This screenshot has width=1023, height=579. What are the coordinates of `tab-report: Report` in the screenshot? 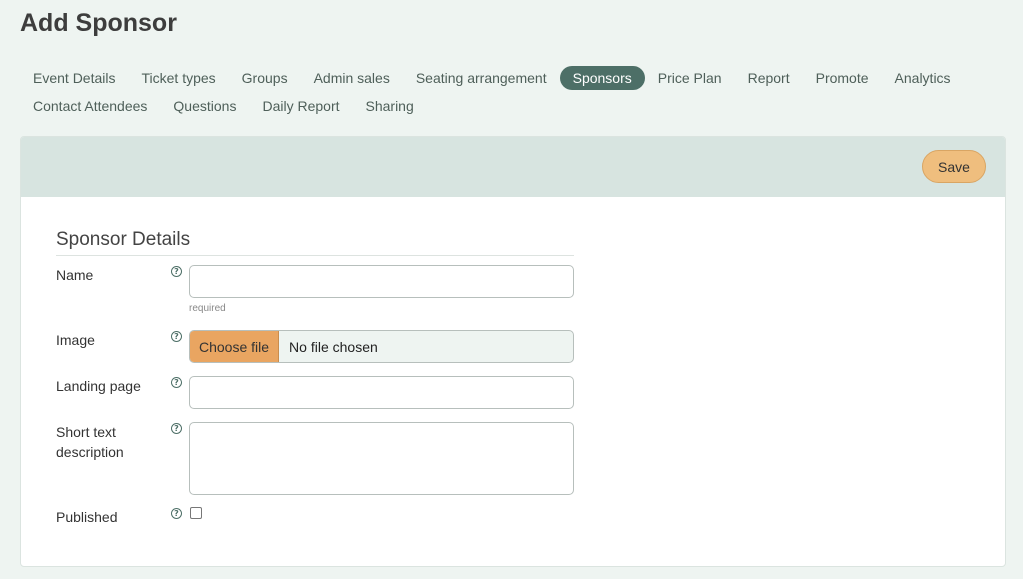 It's located at (769, 78).